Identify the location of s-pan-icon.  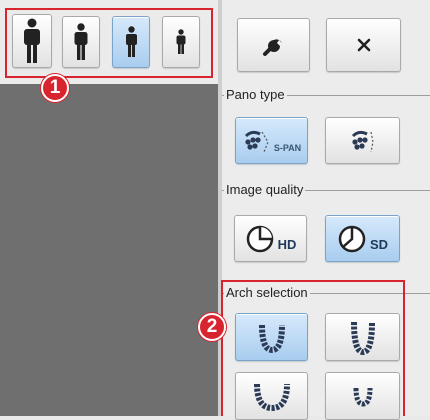
(256, 141).